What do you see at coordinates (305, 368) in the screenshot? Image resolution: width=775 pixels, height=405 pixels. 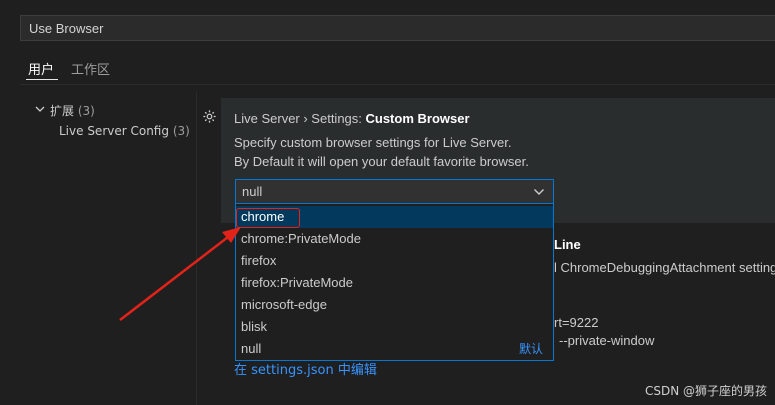 I see `edit-in-settings-json-link: 在 settings.json 中编辑` at bounding box center [305, 368].